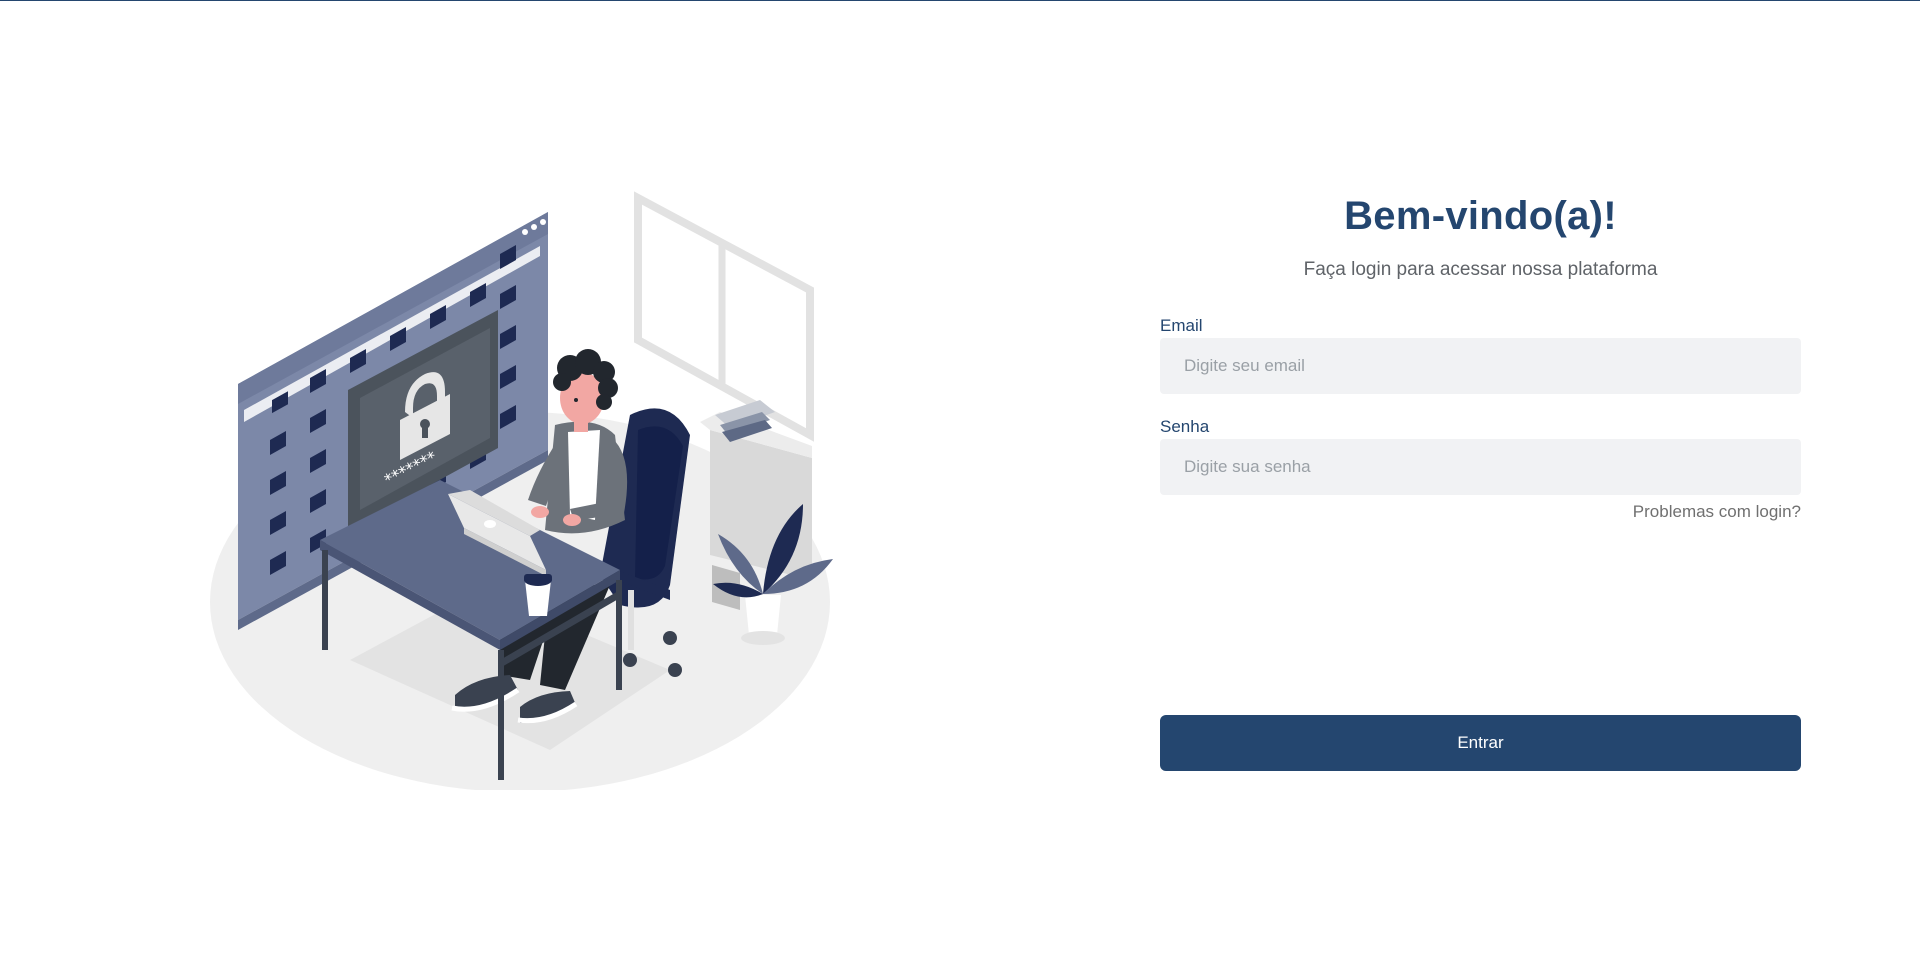 The width and height of the screenshot is (1920, 978). I want to click on login-problems-link: Problemas com login?, so click(1717, 511).